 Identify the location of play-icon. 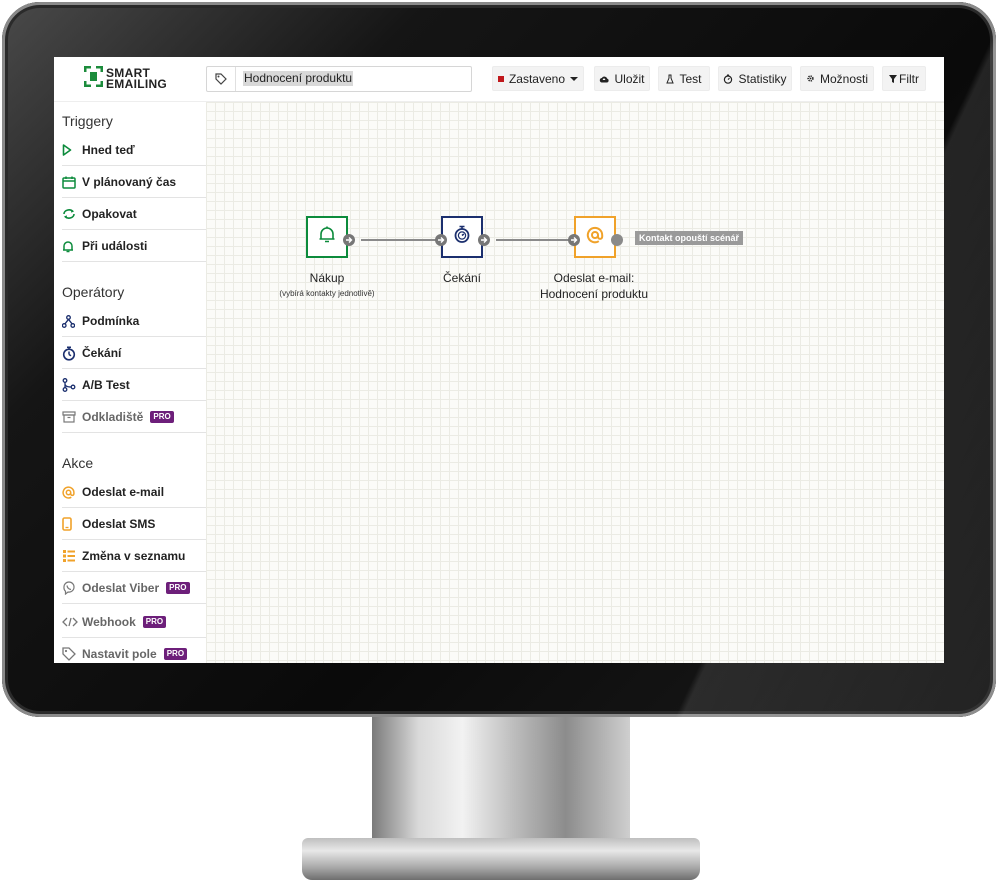
(72, 150).